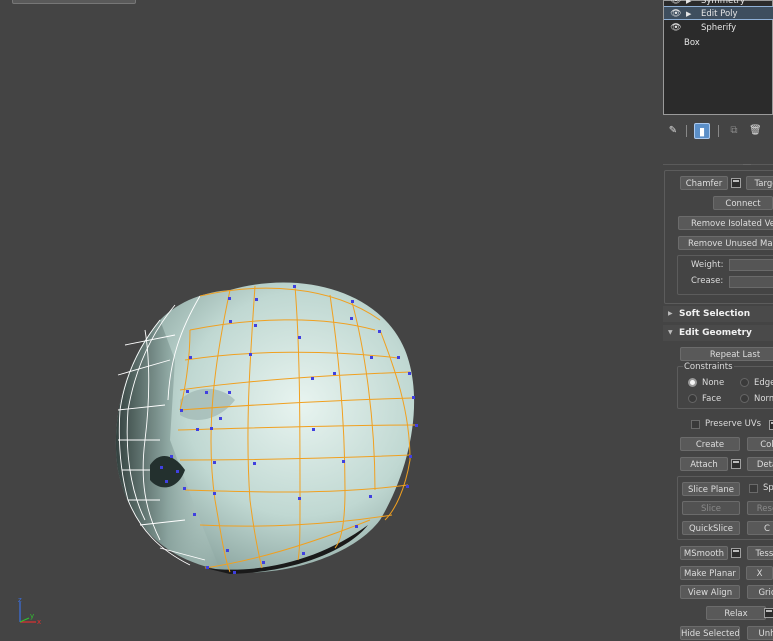  What do you see at coordinates (692, 43) in the screenshot?
I see `stack-item-label: Box` at bounding box center [692, 43].